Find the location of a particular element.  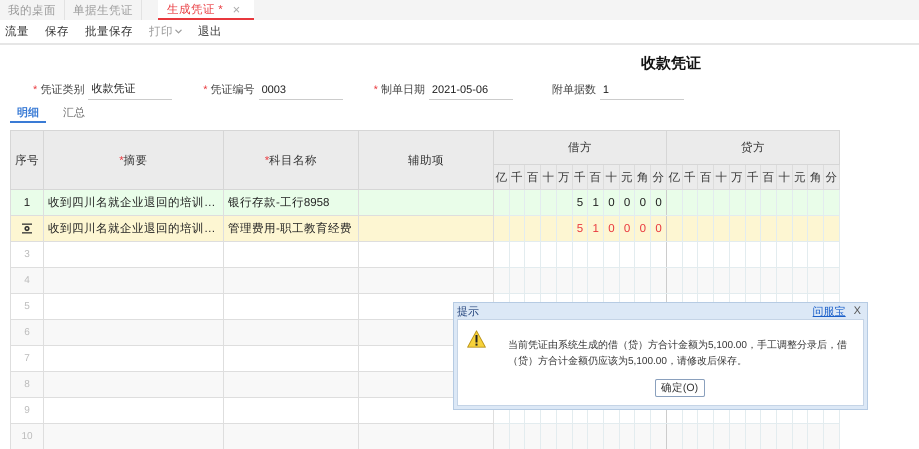

column-header: *摘要 is located at coordinates (134, 160).